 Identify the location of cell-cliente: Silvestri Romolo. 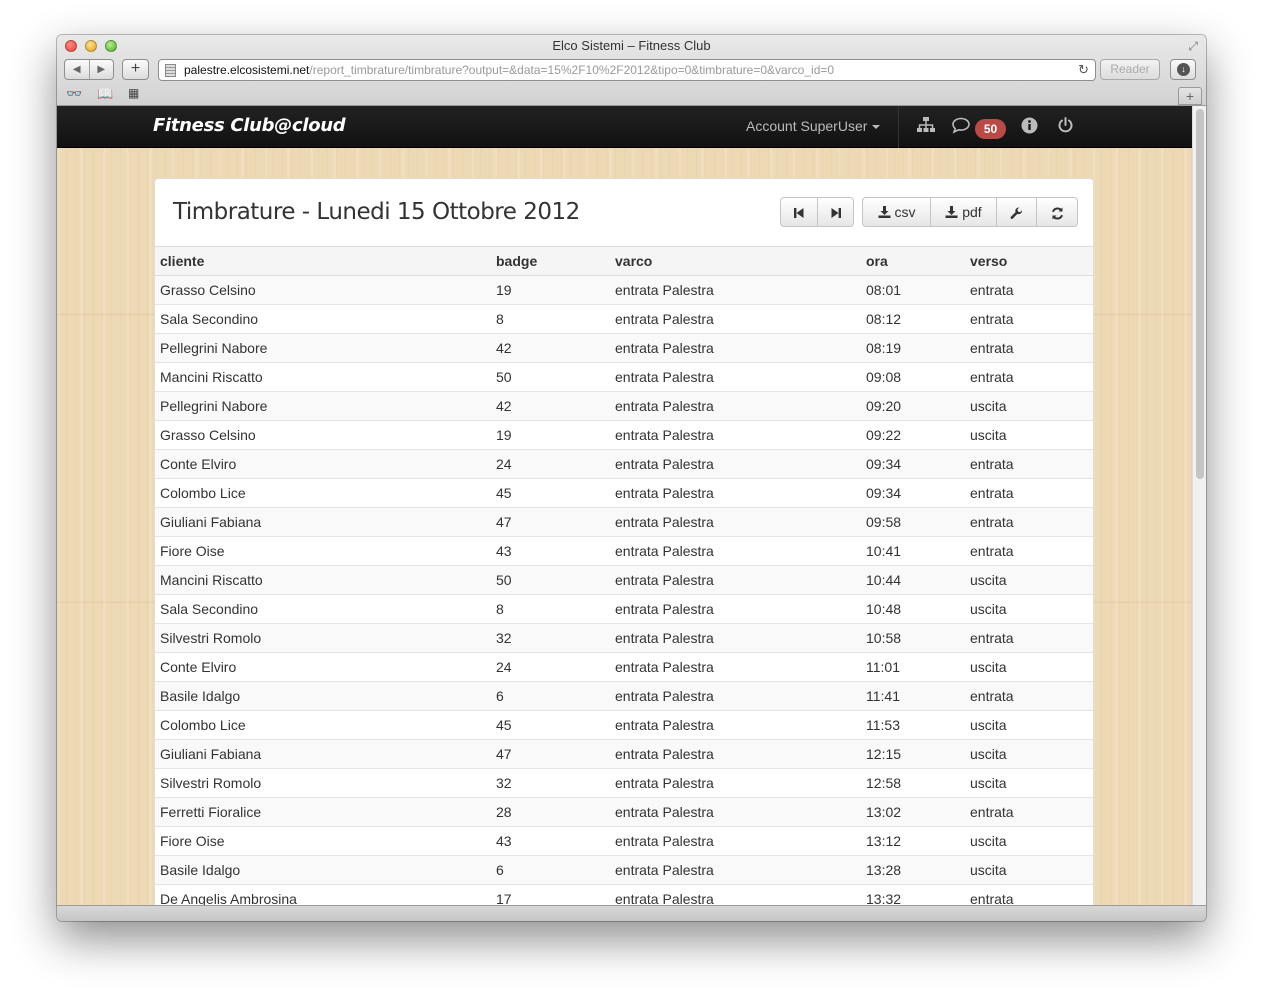
(323, 638).